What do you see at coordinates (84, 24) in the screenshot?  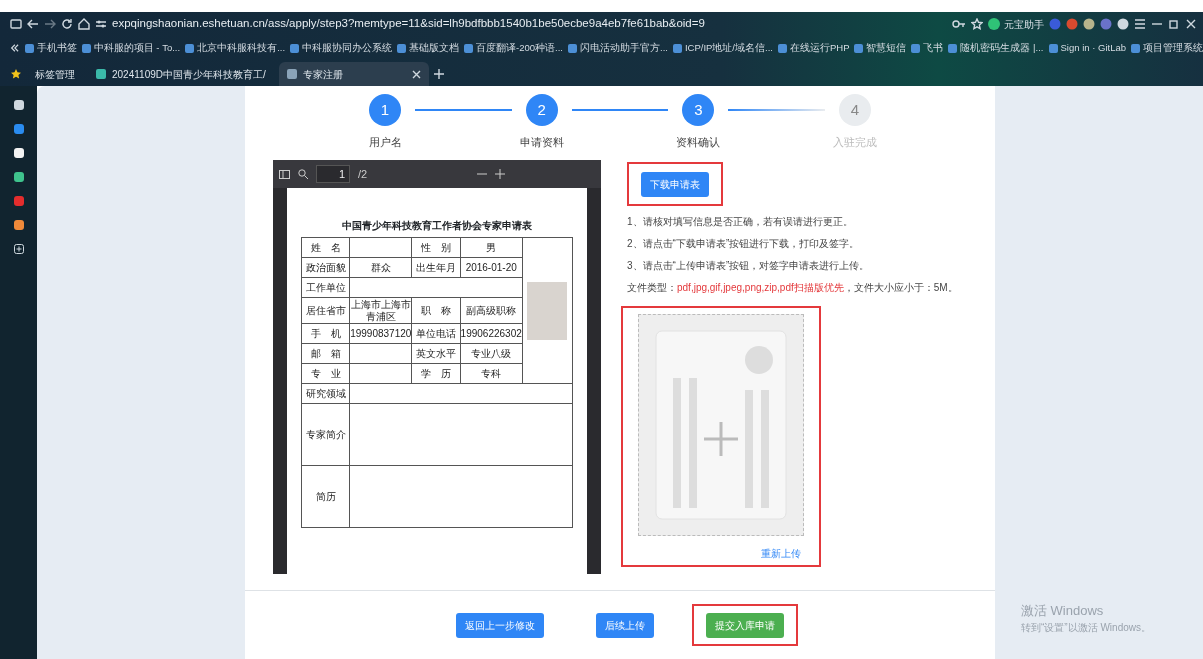 I see `home-icon` at bounding box center [84, 24].